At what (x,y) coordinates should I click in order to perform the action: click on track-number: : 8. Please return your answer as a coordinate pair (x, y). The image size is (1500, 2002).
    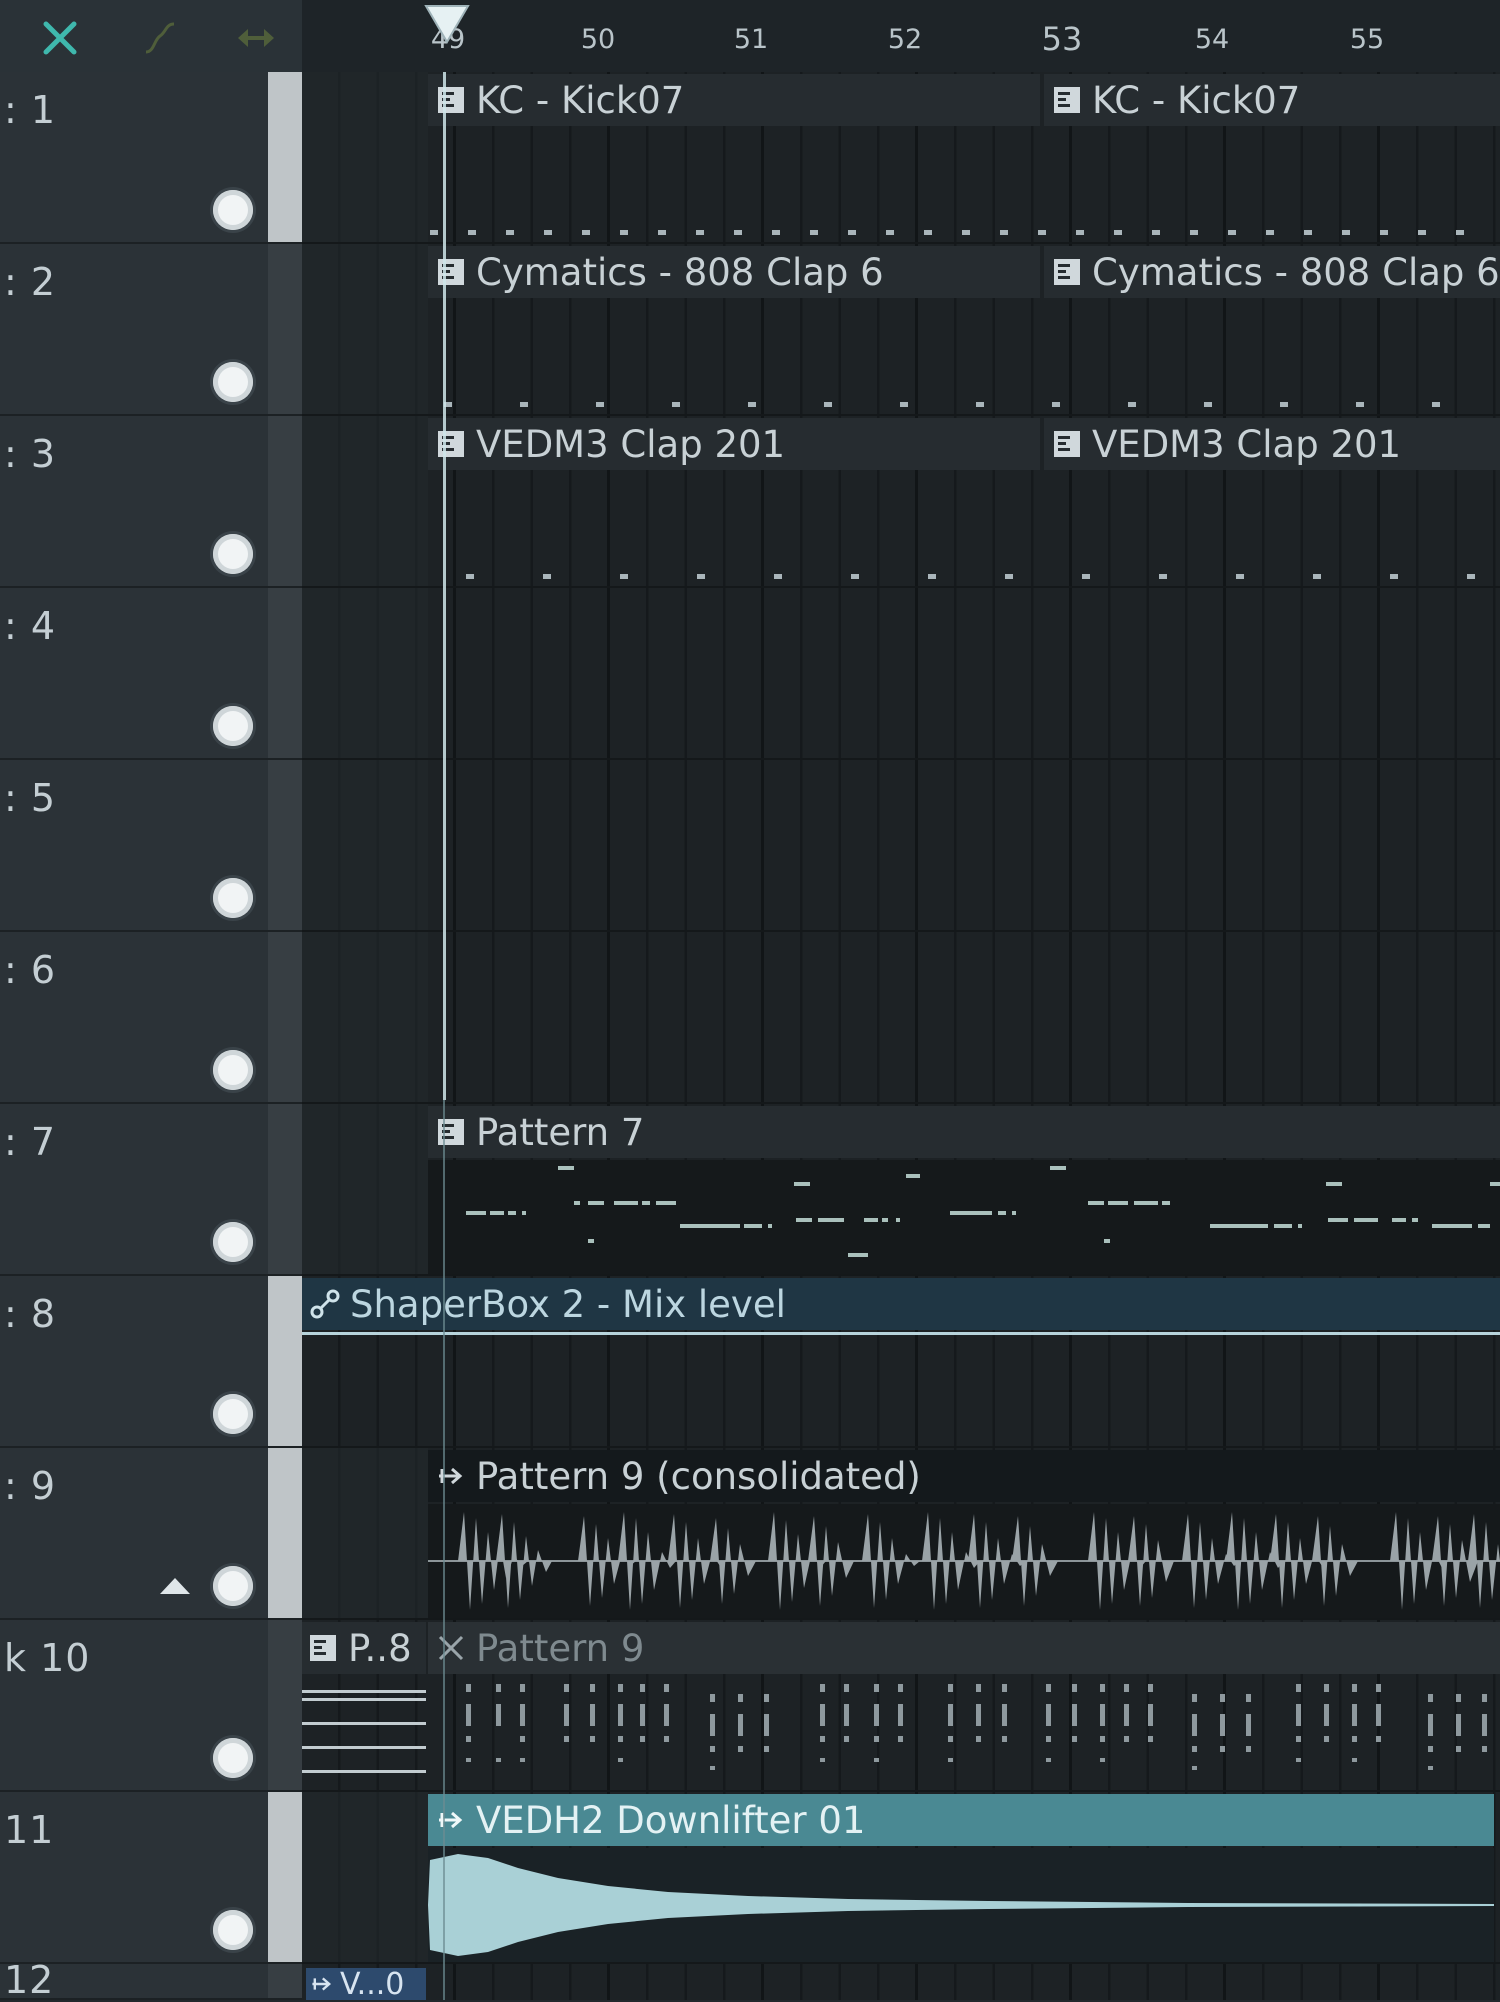
    Looking at the image, I should click on (30, 1314).